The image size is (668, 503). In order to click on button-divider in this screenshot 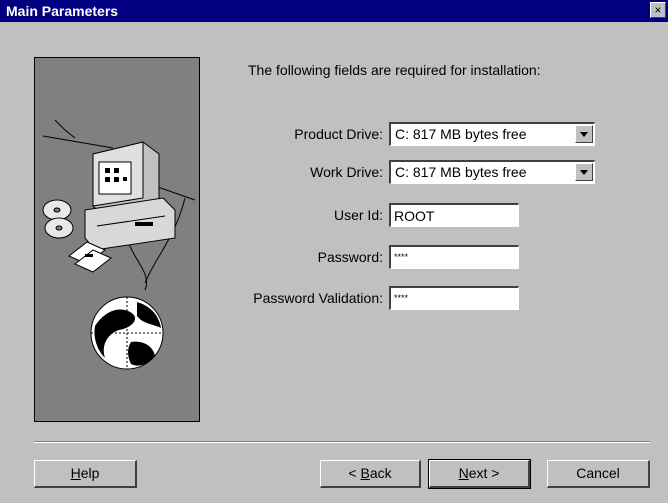, I will do `click(342, 442)`.